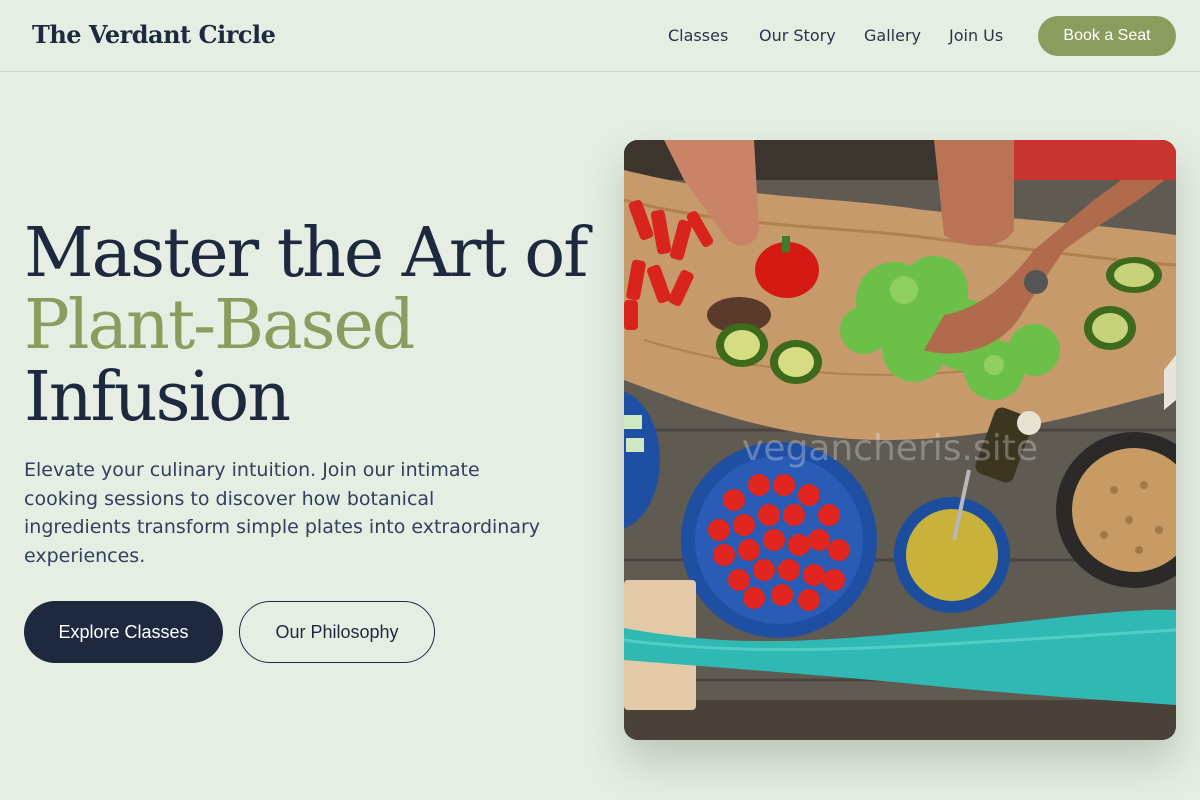 The width and height of the screenshot is (1200, 800). Describe the element at coordinates (337, 632) in the screenshot. I see `our-philosophy-button: Our Philosophy` at that location.